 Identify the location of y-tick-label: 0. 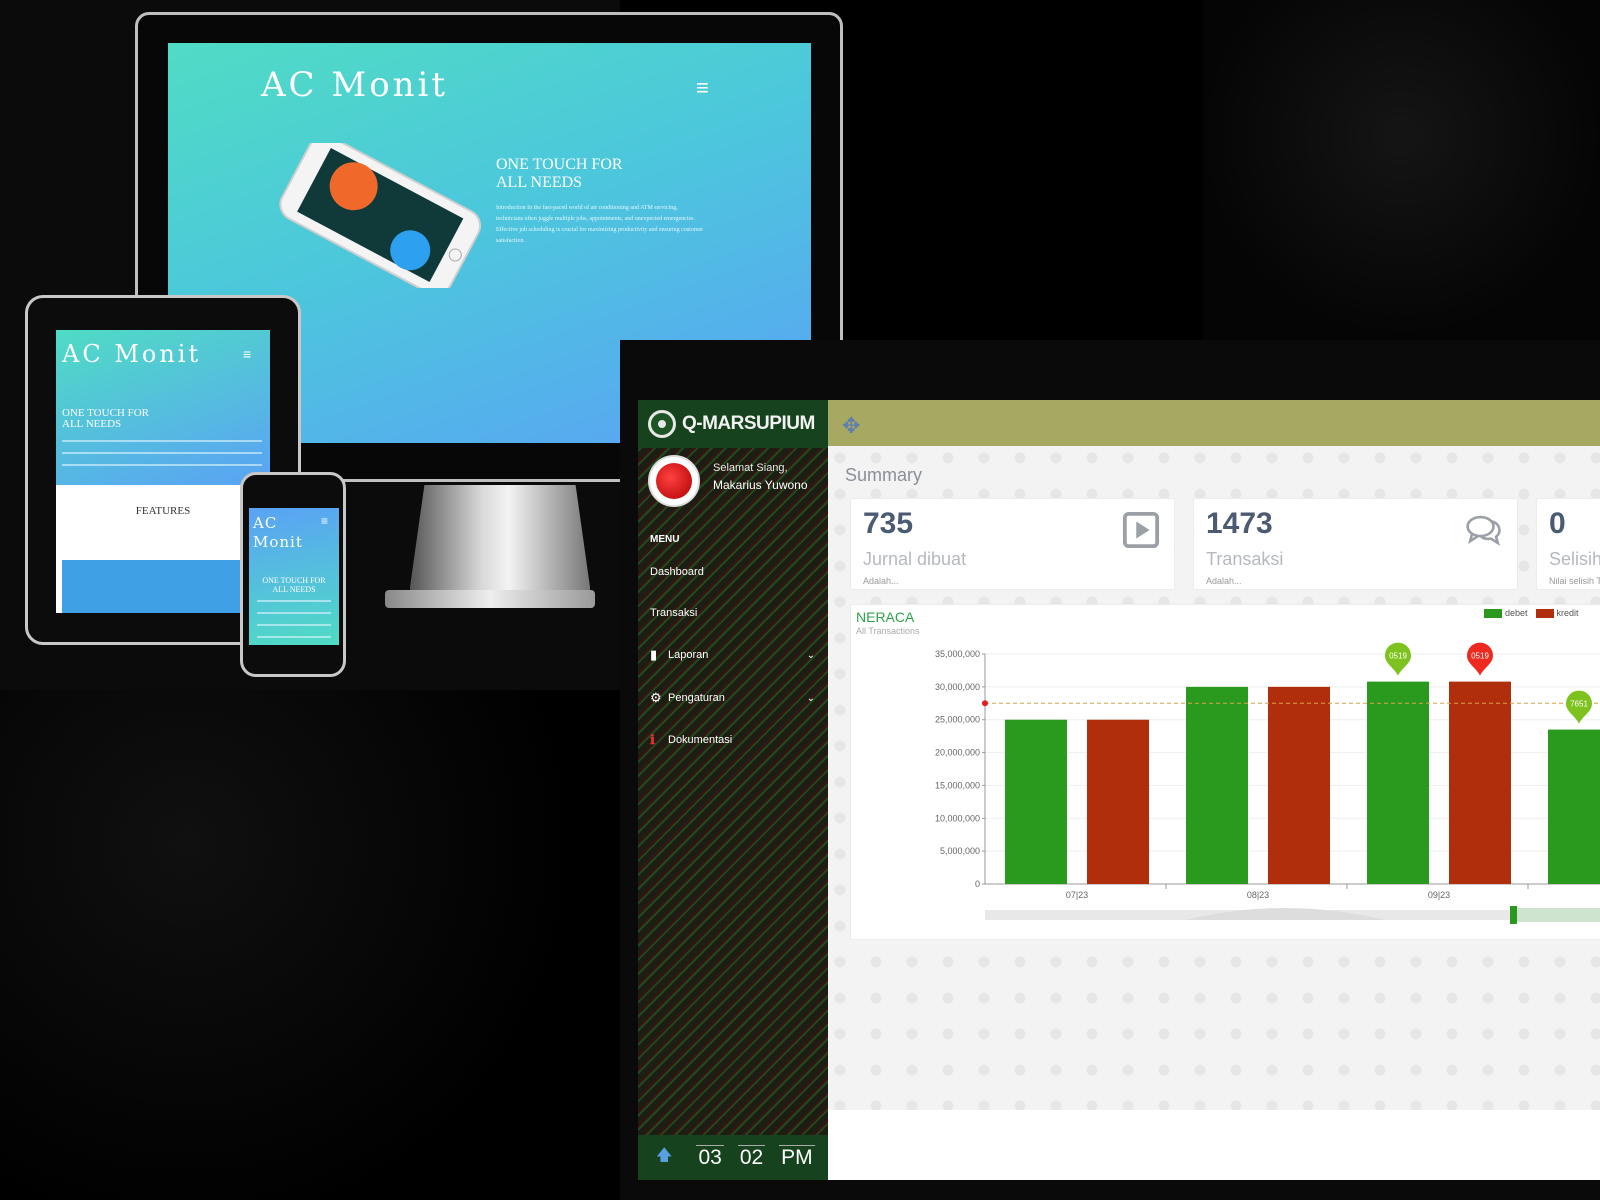
(977, 884).